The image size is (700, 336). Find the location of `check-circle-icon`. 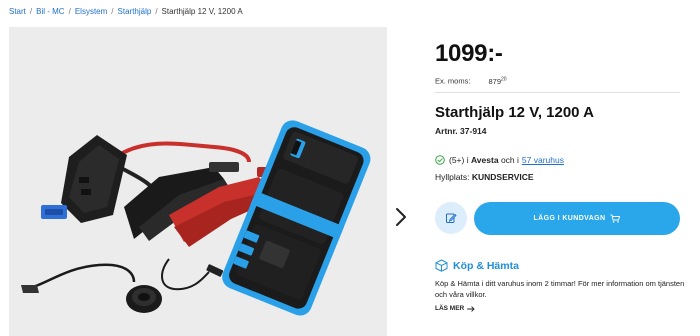

check-circle-icon is located at coordinates (440, 160).